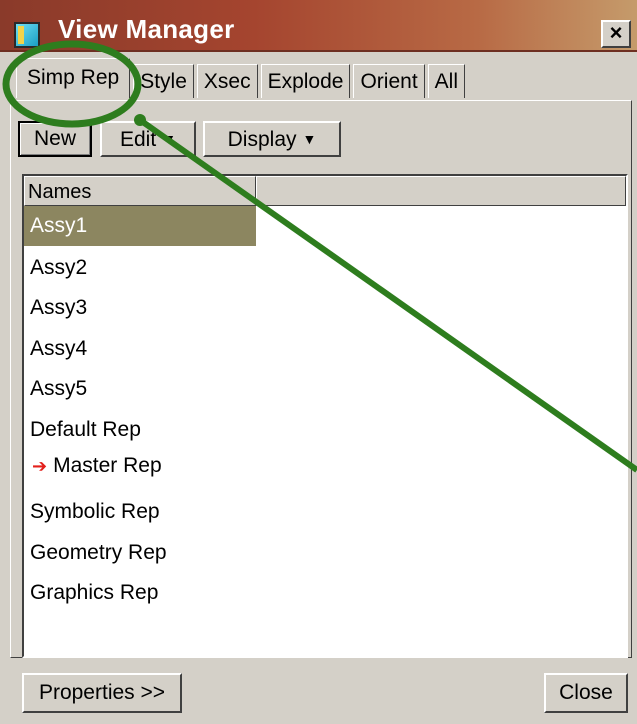  Describe the element at coordinates (95, 511) in the screenshot. I see `list-item-label: Symbolic Rep` at that location.